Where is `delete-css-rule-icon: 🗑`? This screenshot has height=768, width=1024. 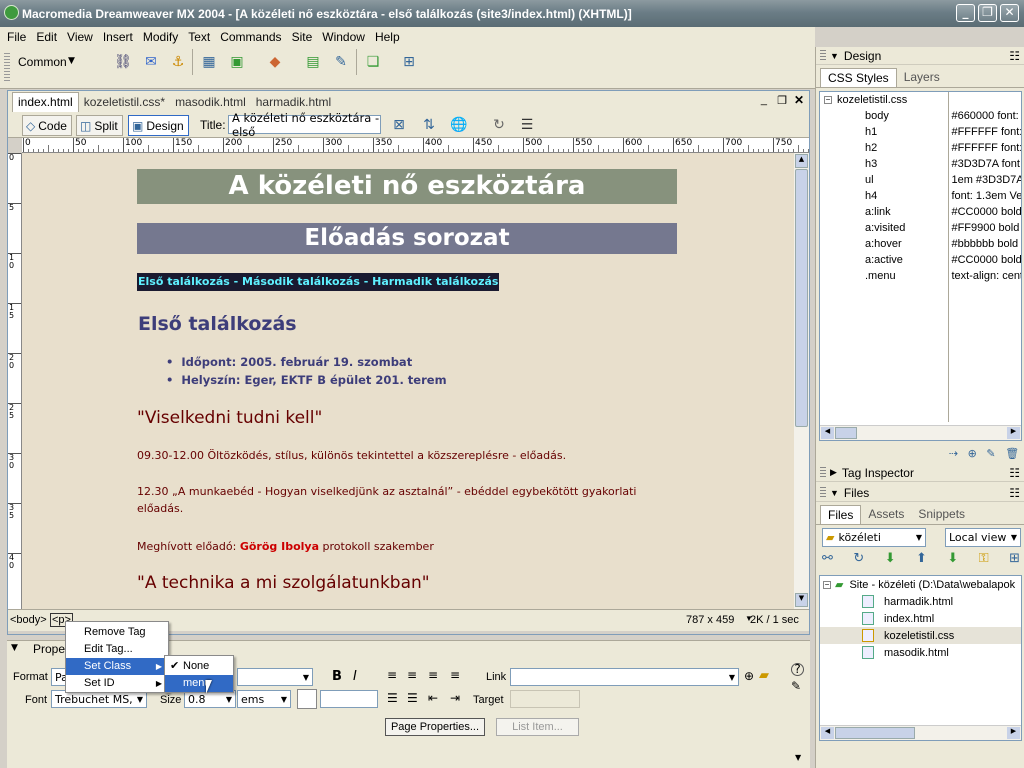 delete-css-rule-icon: 🗑 is located at coordinates (1012, 454).